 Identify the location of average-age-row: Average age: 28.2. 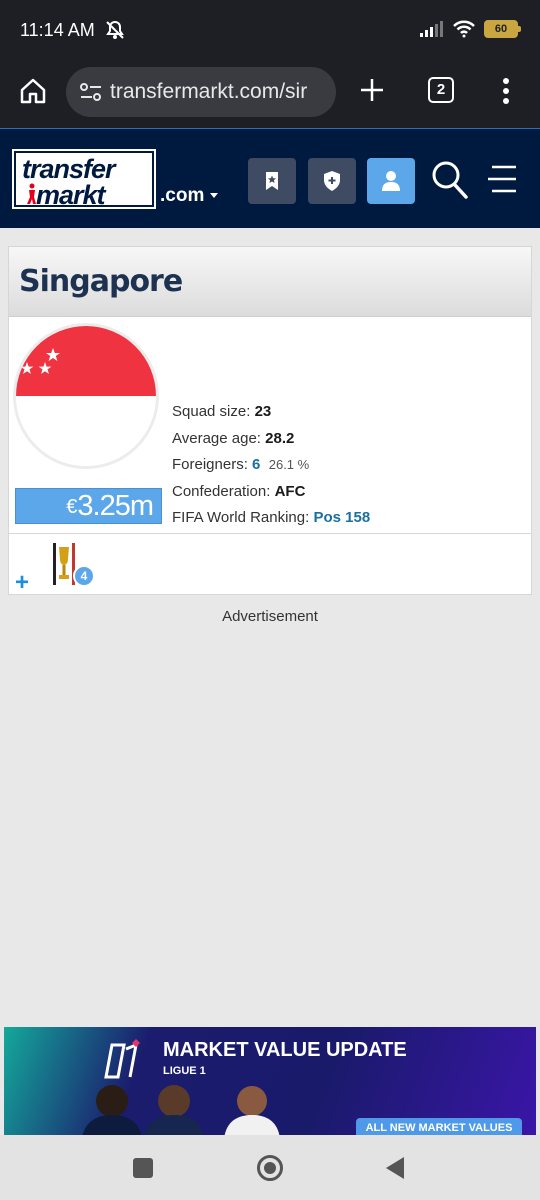
(271, 439).